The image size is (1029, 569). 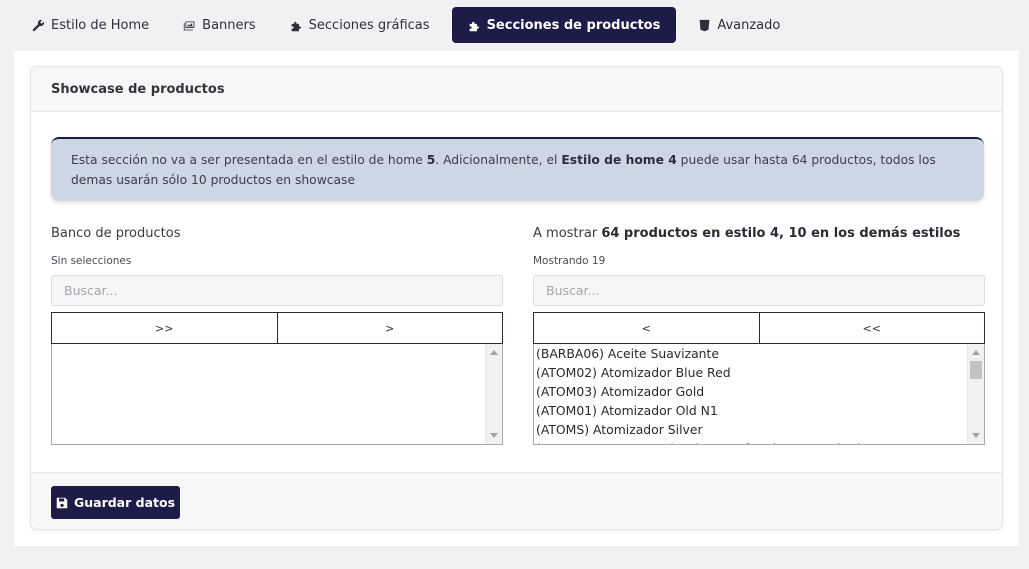 What do you see at coordinates (975, 394) in the screenshot?
I see `selected-products-scrollbar` at bounding box center [975, 394].